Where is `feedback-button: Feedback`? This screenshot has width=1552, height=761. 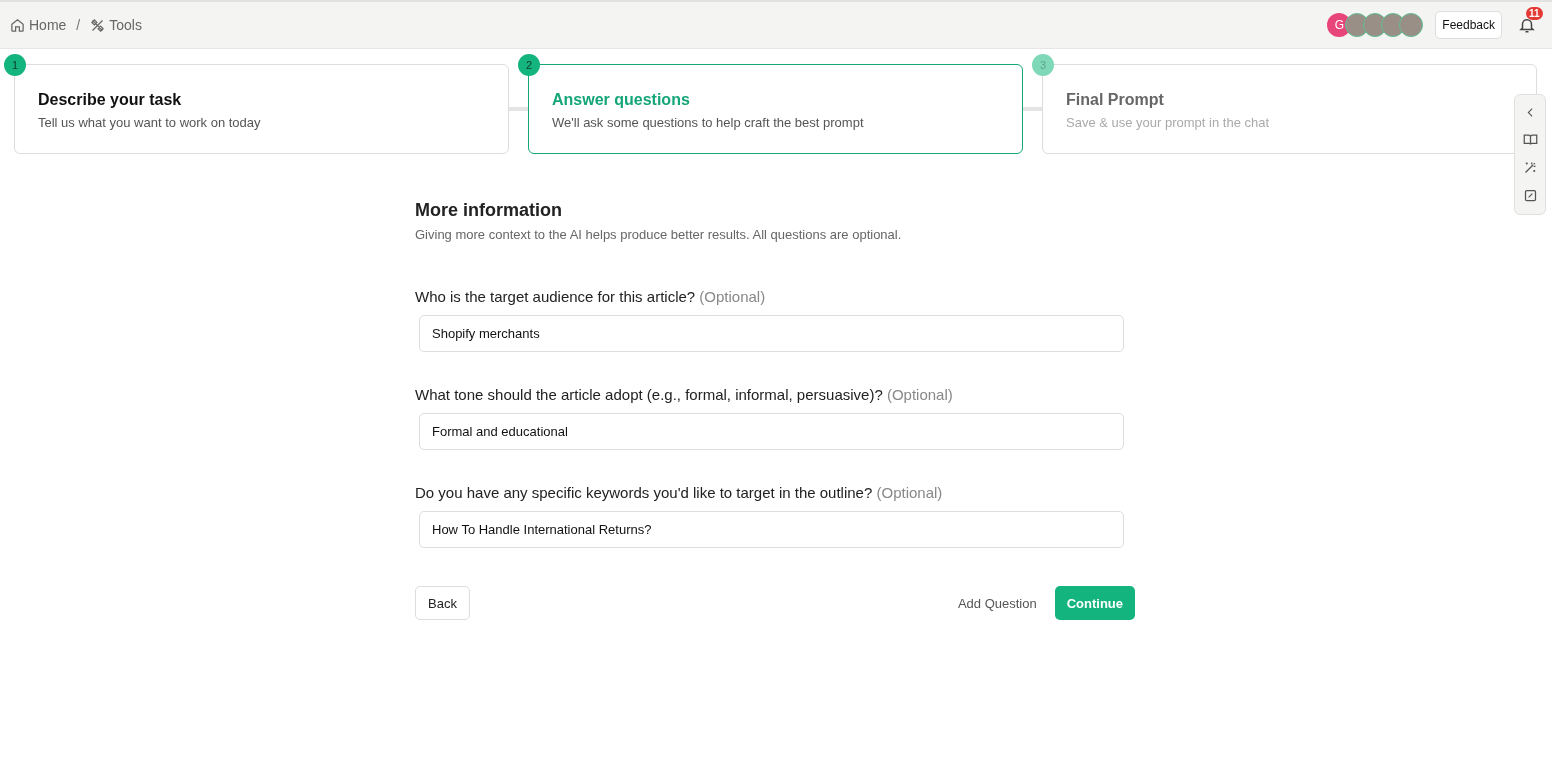
feedback-button: Feedback is located at coordinates (1468, 25).